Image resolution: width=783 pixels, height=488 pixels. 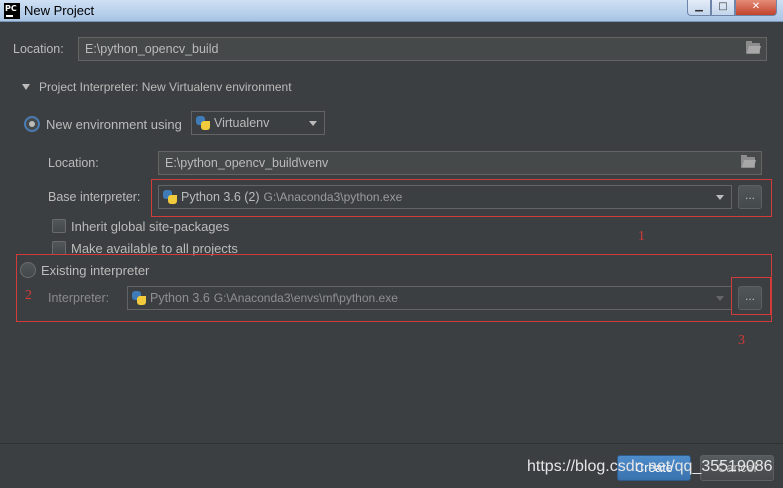 I want to click on new-environment-radio, so click(x=32, y=124).